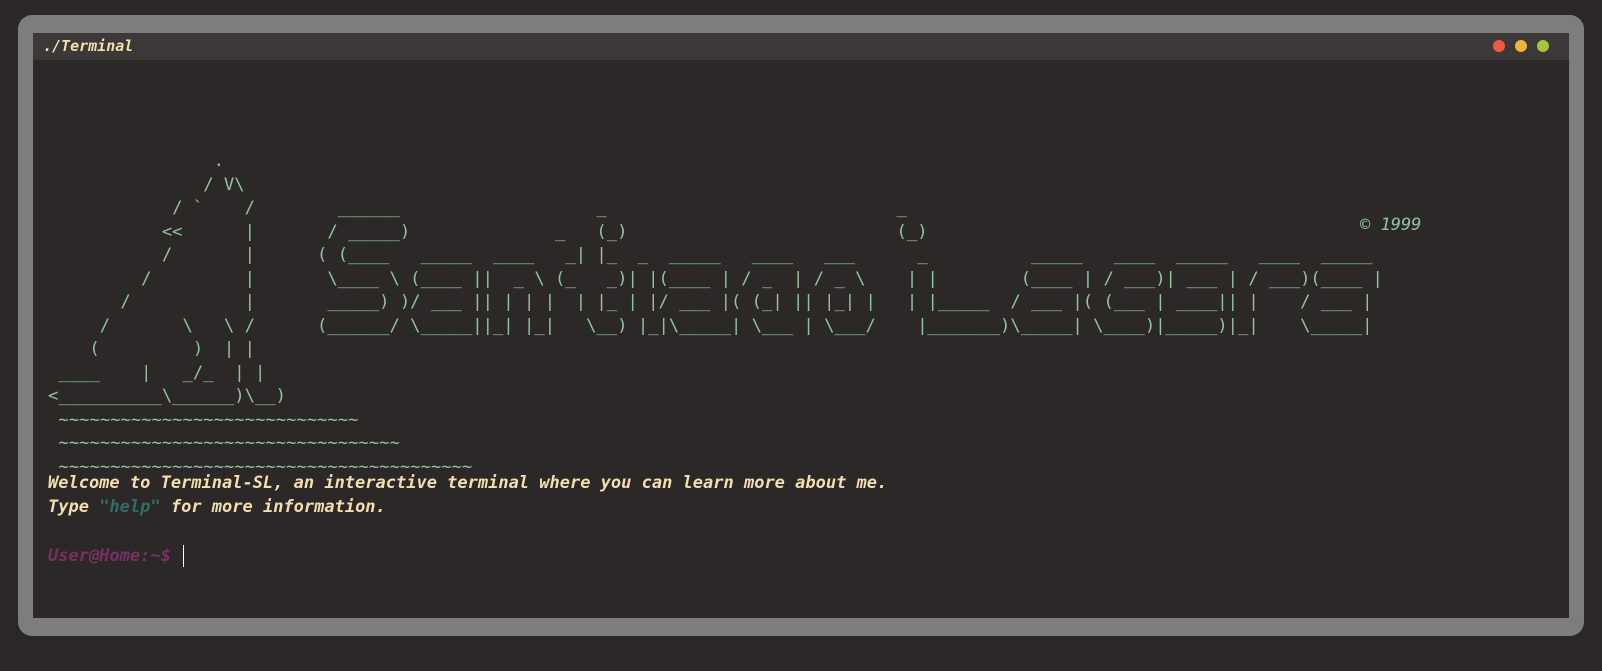 The image size is (1602, 671). What do you see at coordinates (74, 507) in the screenshot?
I see `help-hint-prefix: Type` at bounding box center [74, 507].